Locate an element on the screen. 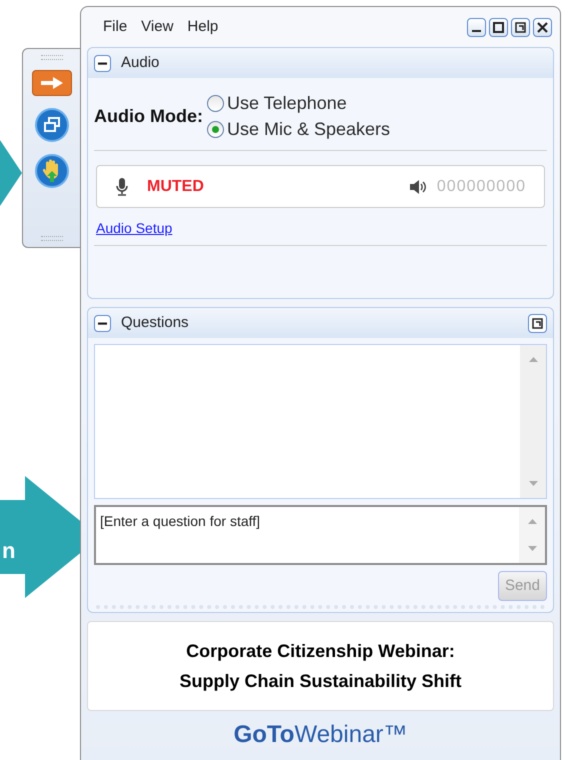  windows-icon is located at coordinates (52, 125).